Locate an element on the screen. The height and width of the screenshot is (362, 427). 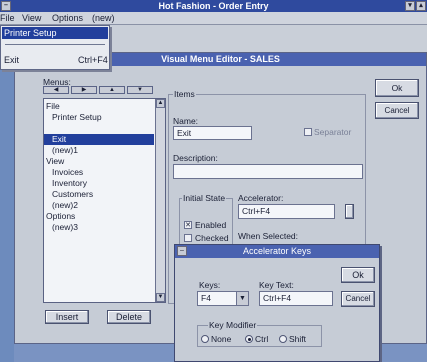
maximize-icon: ▴ is located at coordinates (421, 6).